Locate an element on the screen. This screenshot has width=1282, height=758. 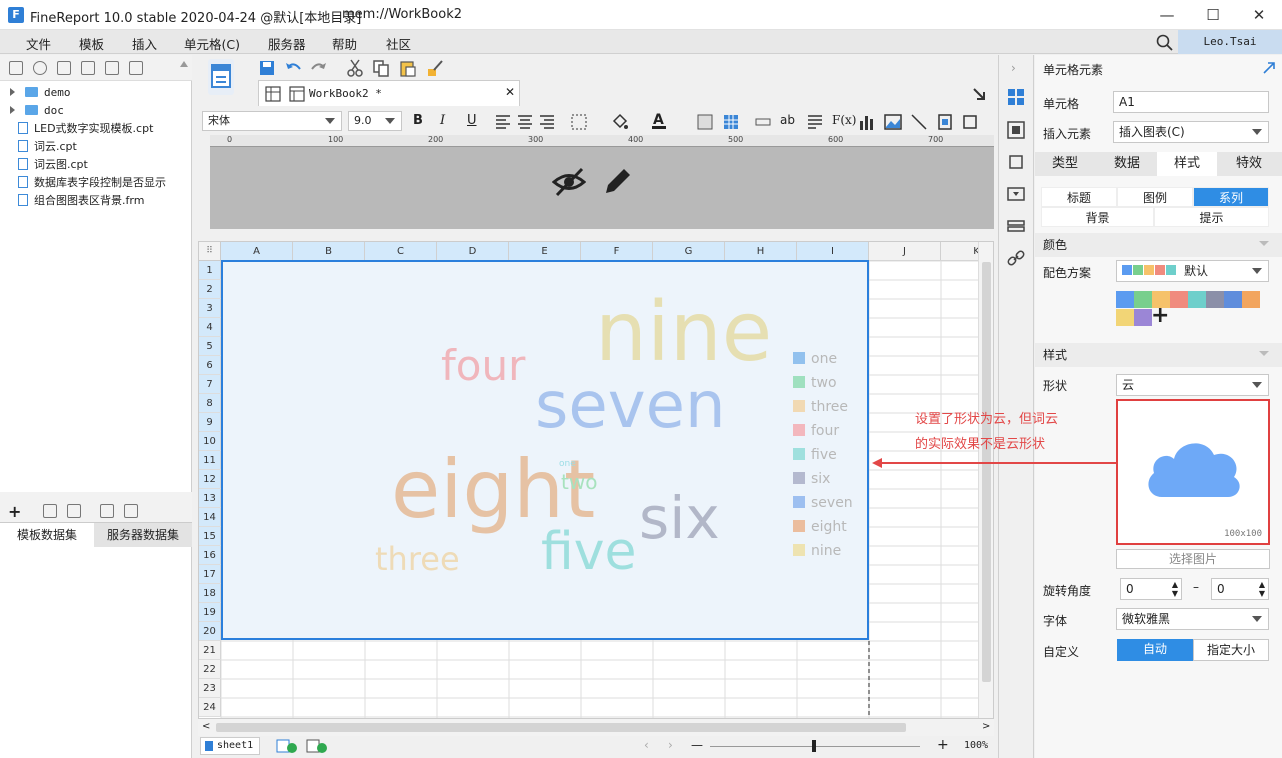
menu-insert: 插入 is located at coordinates (144, 43).